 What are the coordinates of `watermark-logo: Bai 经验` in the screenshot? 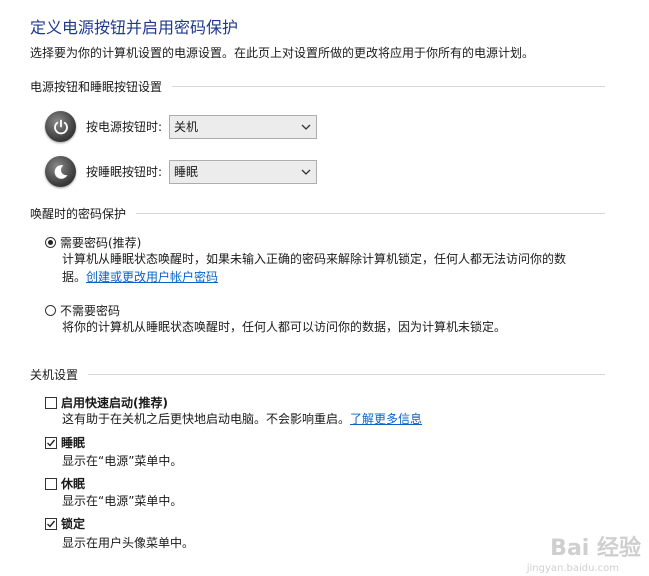 It's located at (595, 548).